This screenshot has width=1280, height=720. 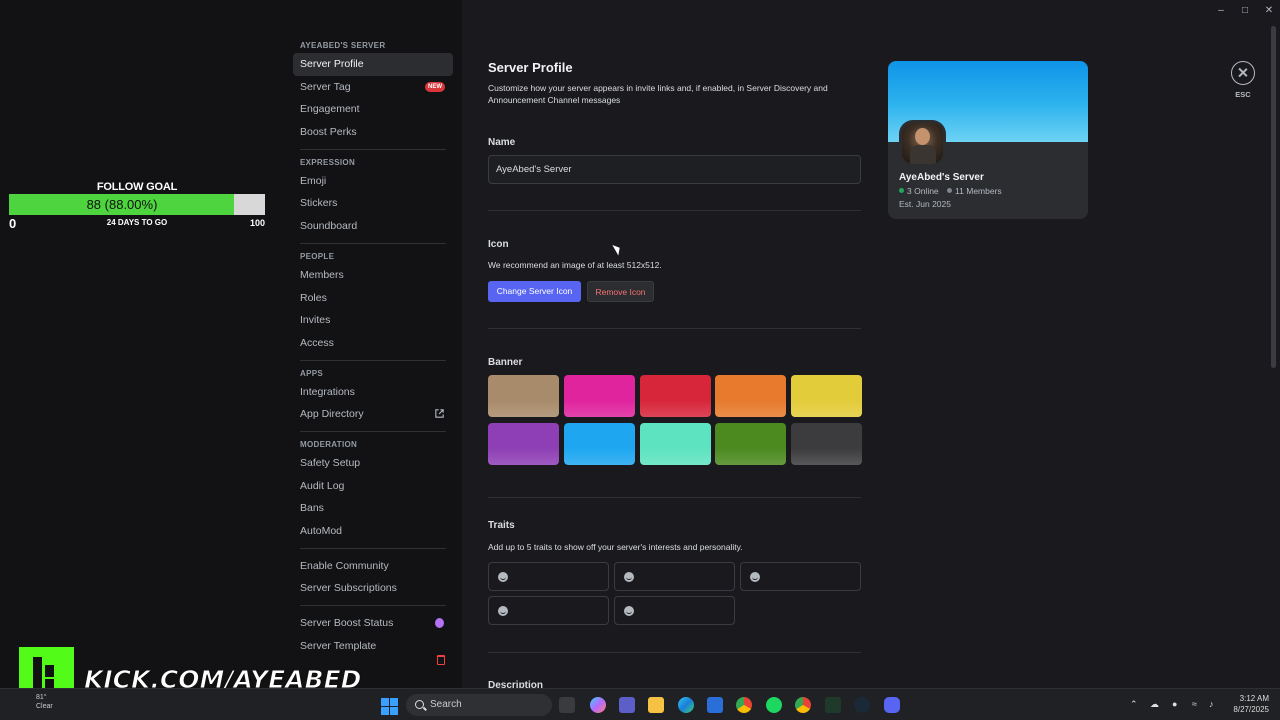 I want to click on sidebar-item-access: Access, so click(x=373, y=343).